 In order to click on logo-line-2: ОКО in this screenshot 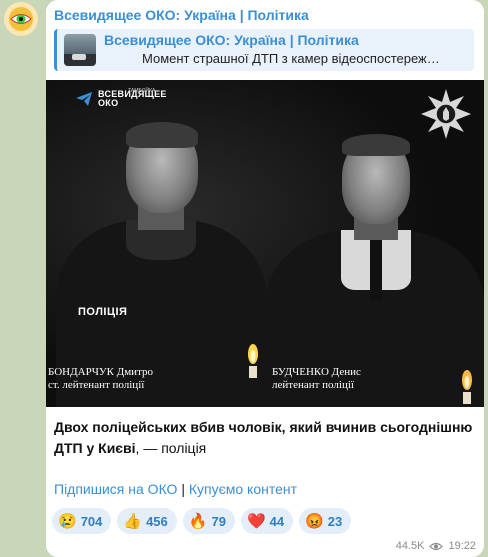, I will do `click(108, 103)`.